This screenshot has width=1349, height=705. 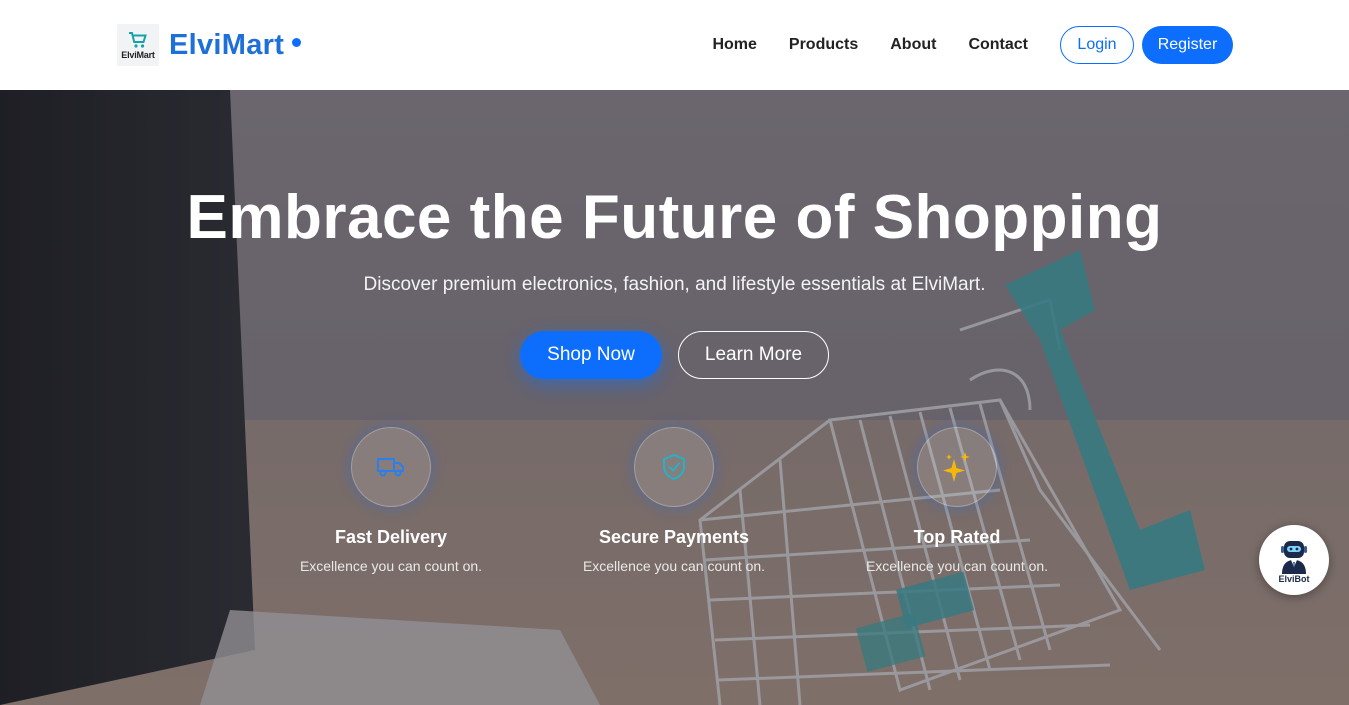 What do you see at coordinates (1294, 579) in the screenshot?
I see `chatbot-label: ElviBot` at bounding box center [1294, 579].